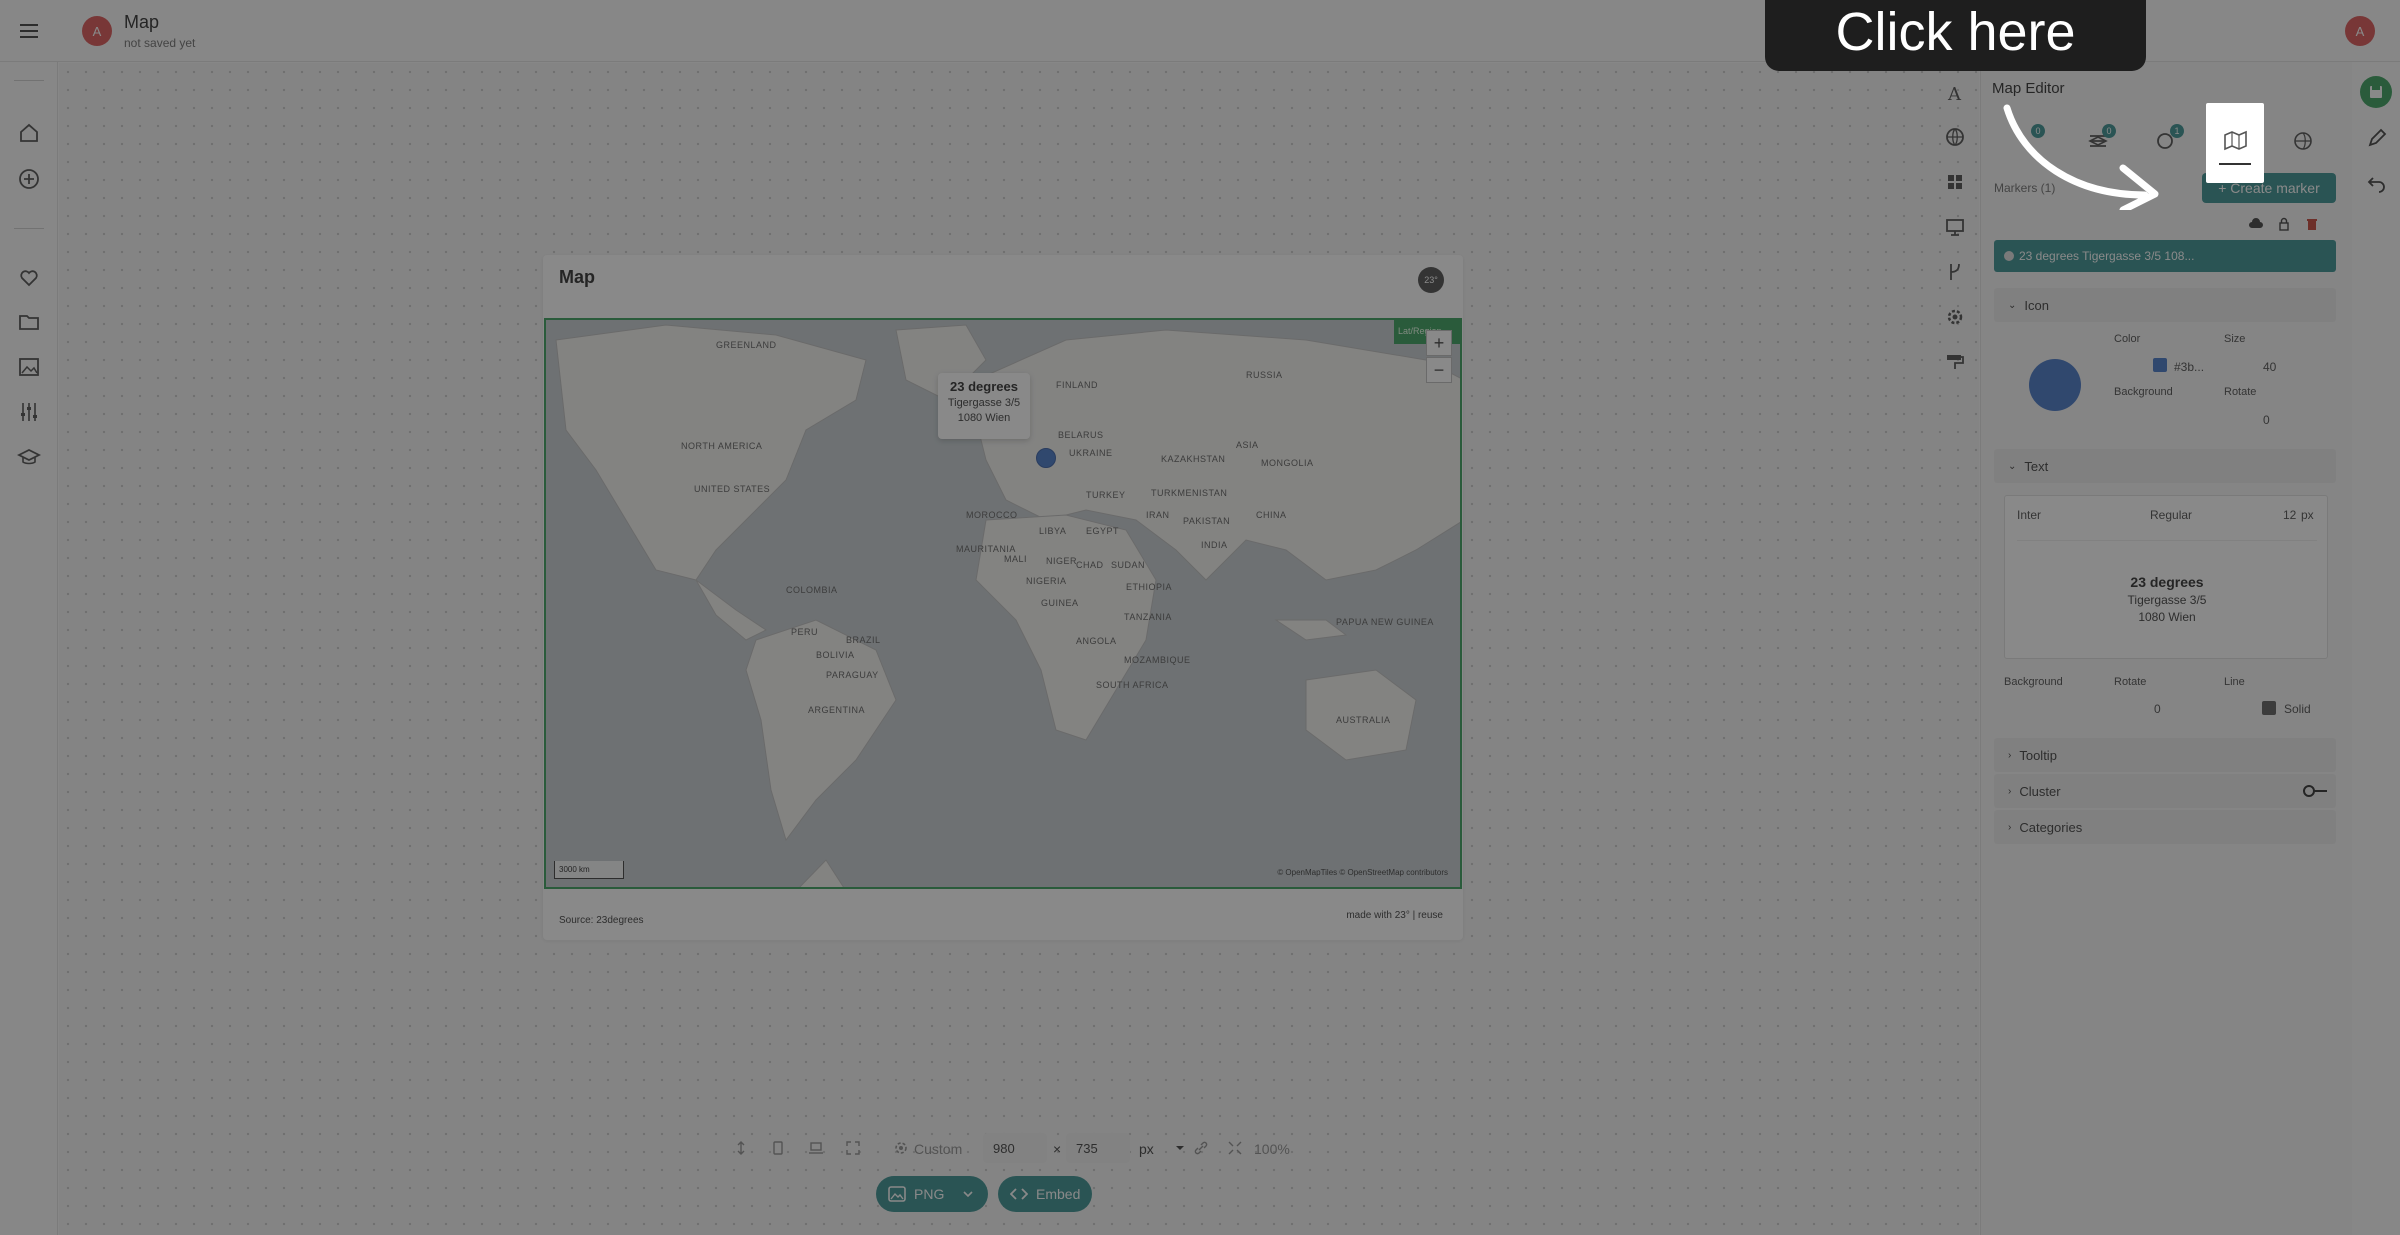  Describe the element at coordinates (2127, 339) in the screenshot. I see `color-label: Color` at that location.